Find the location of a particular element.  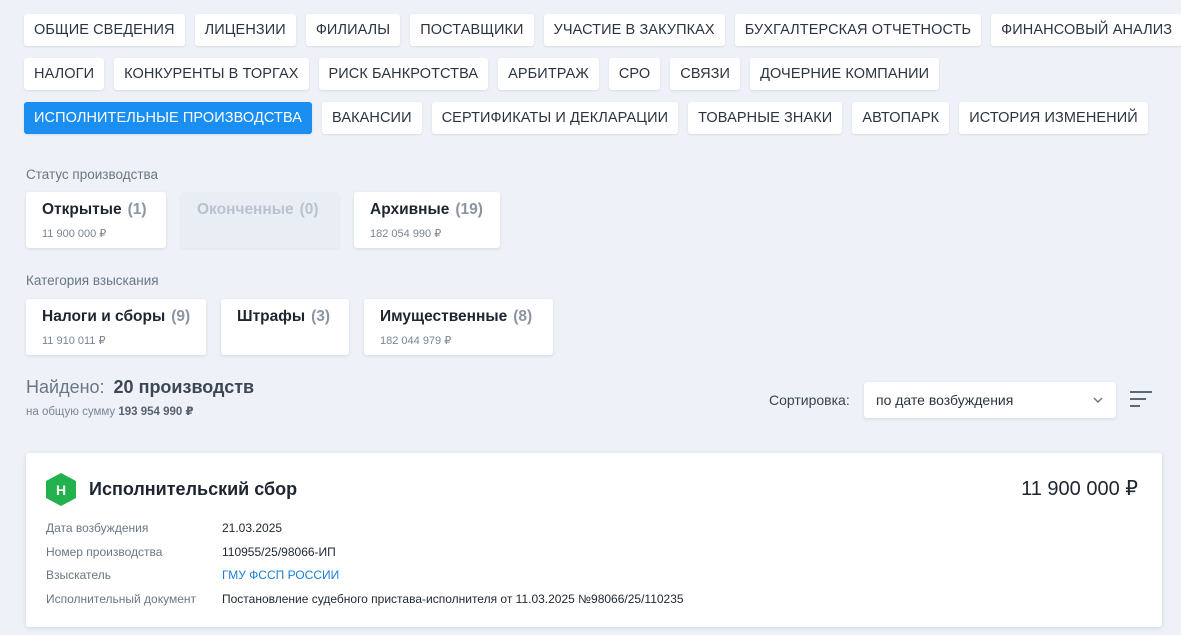

field-value: 110955/25/98066-ИП is located at coordinates (279, 551).